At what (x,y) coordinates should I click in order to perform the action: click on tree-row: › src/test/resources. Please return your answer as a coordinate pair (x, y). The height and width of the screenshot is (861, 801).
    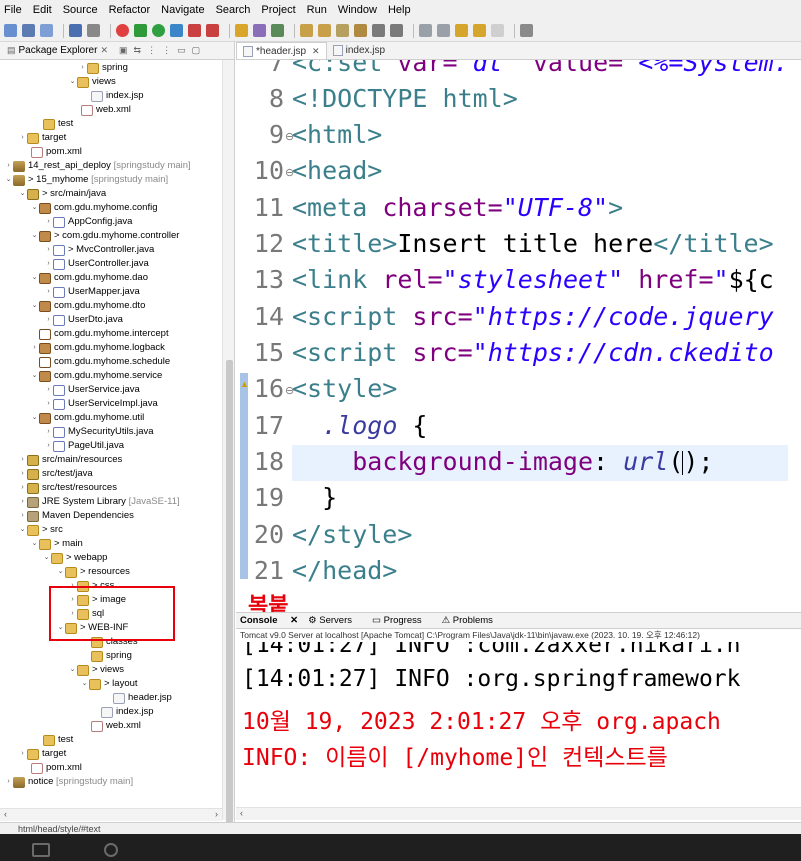
    Looking at the image, I should click on (67, 488).